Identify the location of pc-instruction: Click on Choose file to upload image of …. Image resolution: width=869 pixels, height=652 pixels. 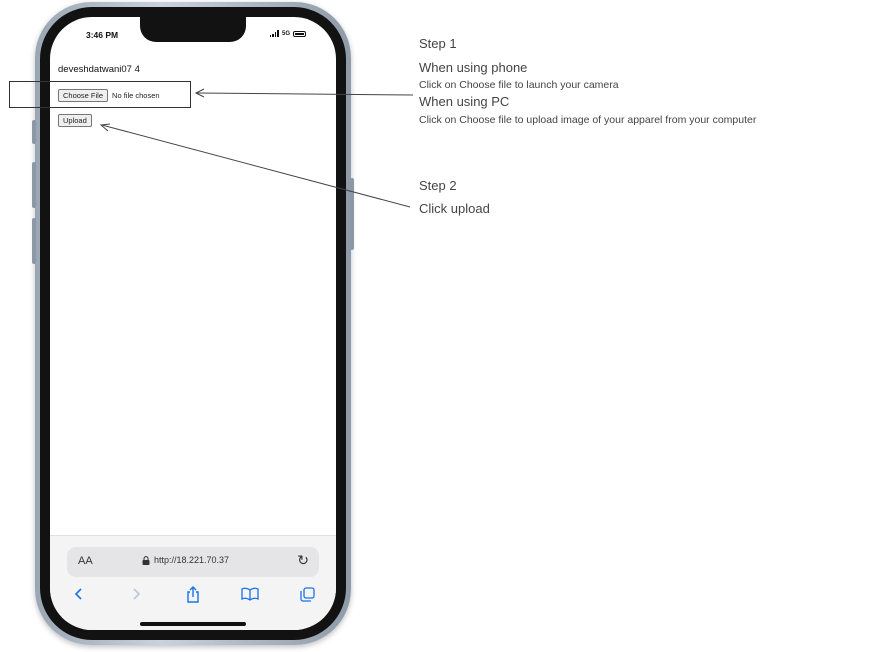
(588, 120).